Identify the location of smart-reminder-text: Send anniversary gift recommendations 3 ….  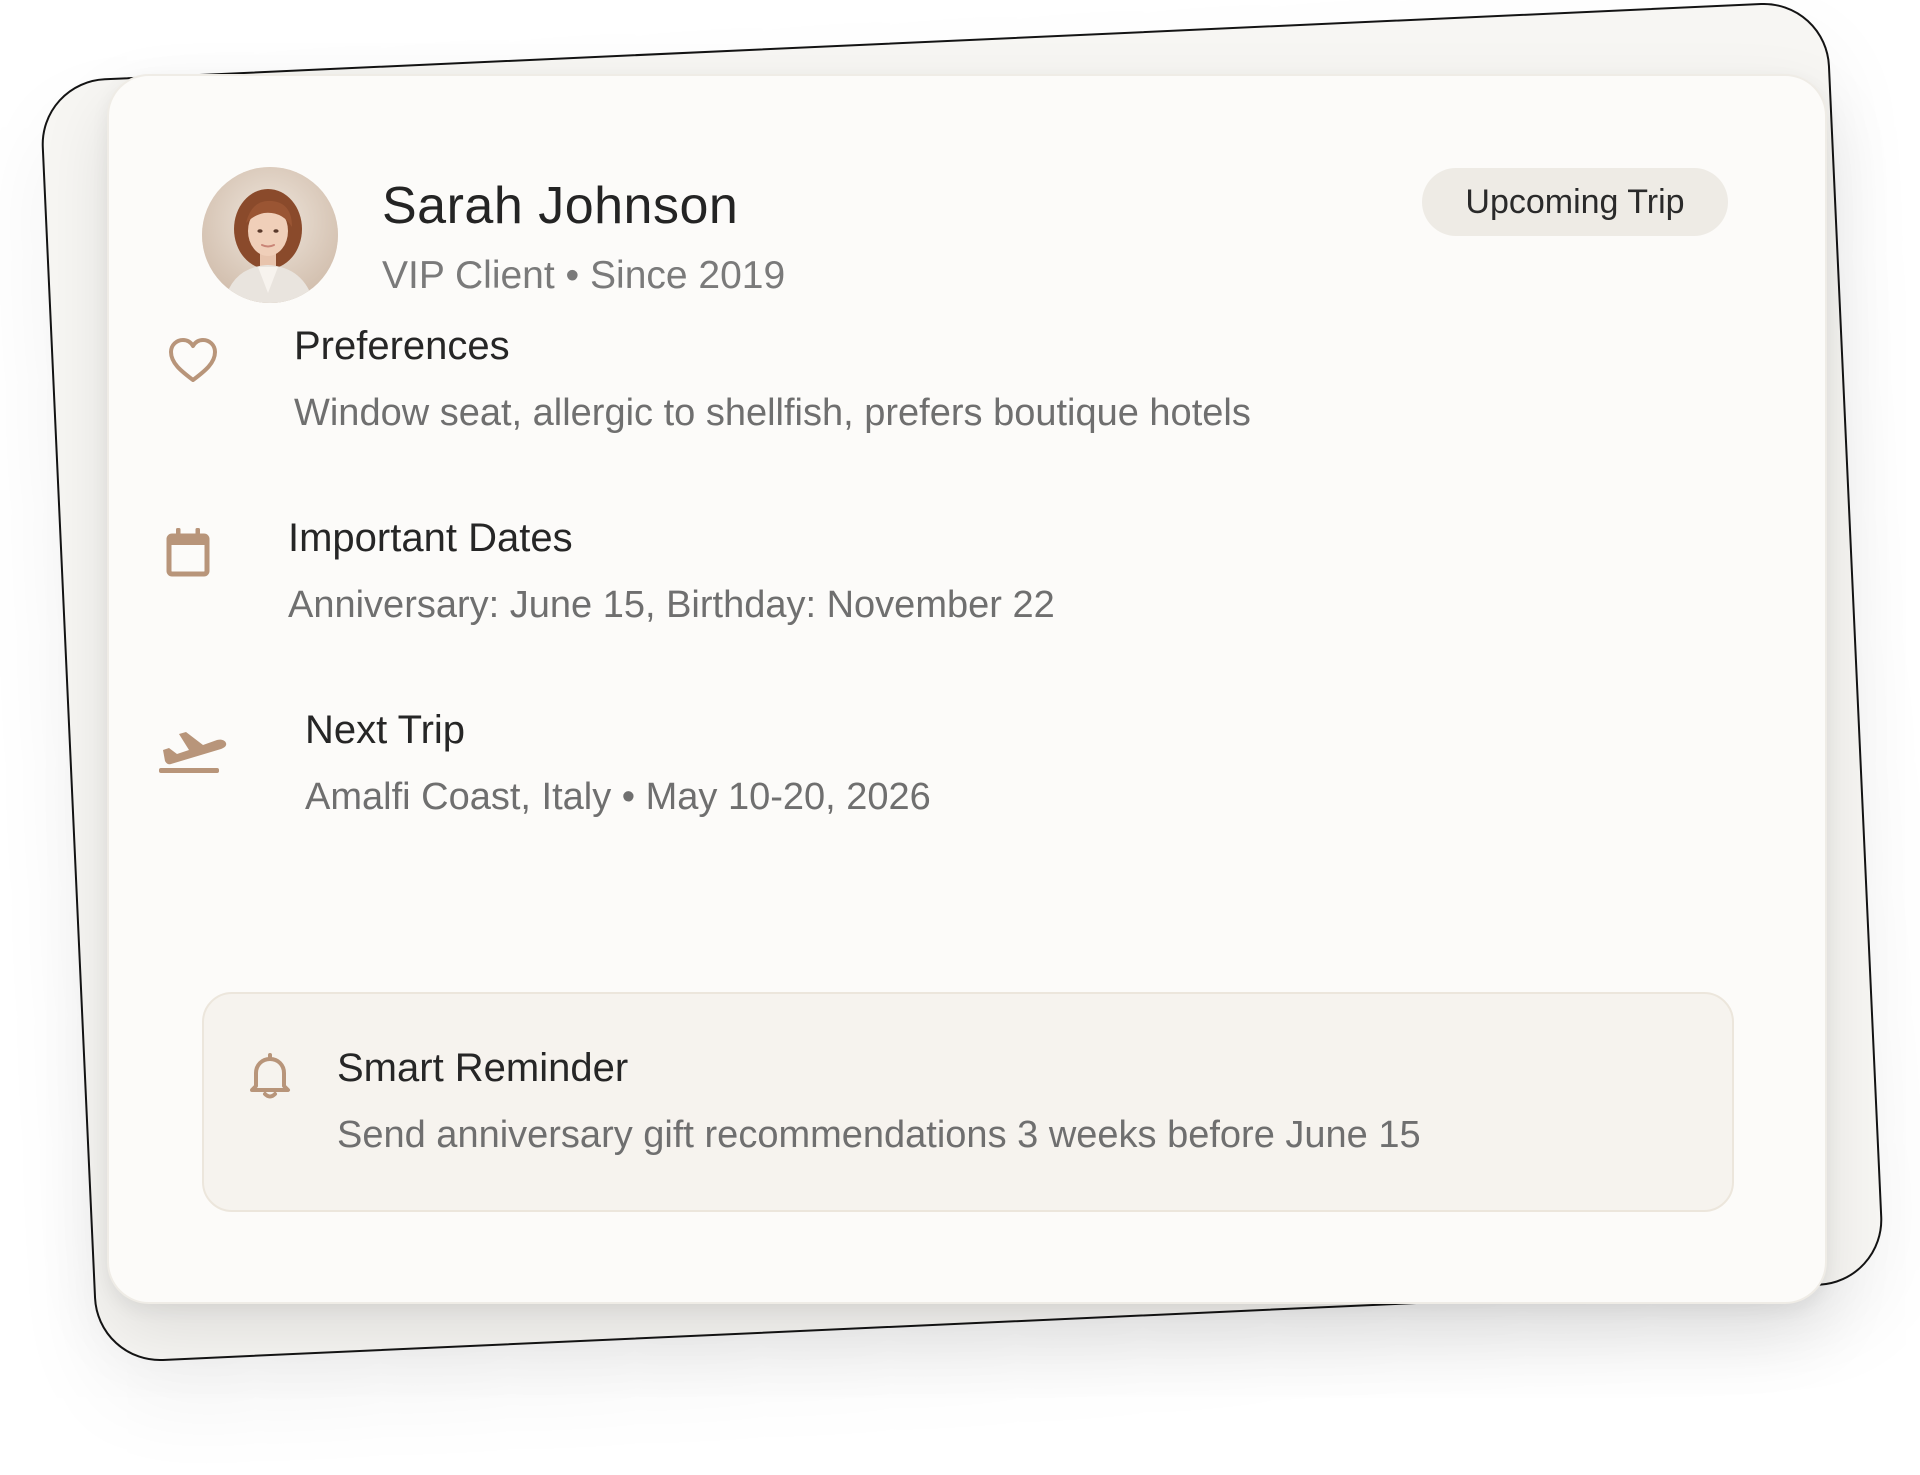
(879, 1135).